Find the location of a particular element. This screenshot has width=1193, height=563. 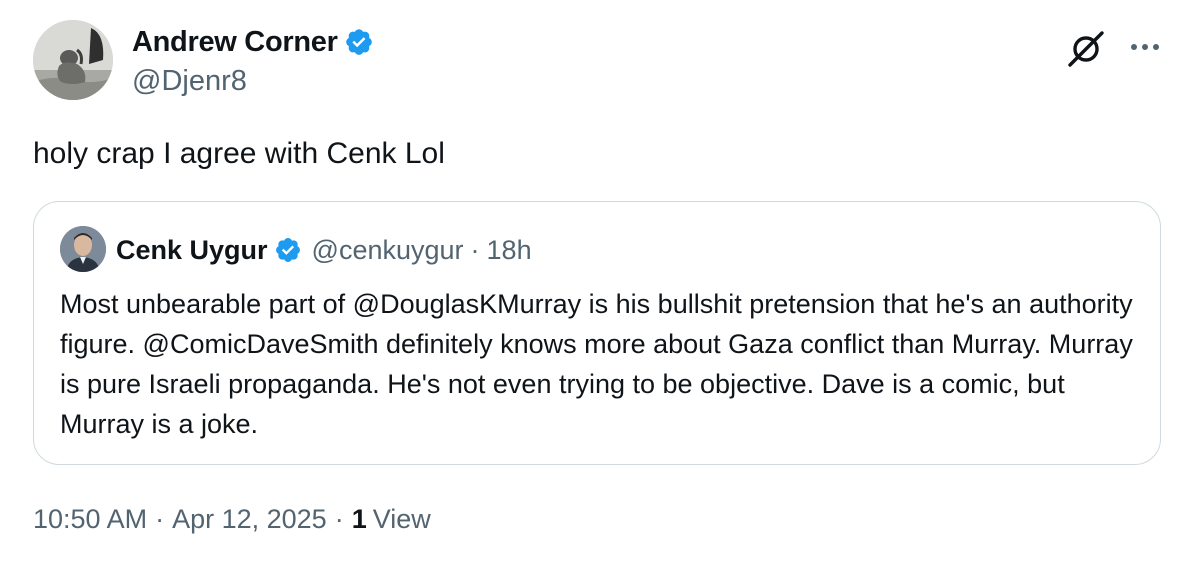

quoted-avatar-image is located at coordinates (83, 249).